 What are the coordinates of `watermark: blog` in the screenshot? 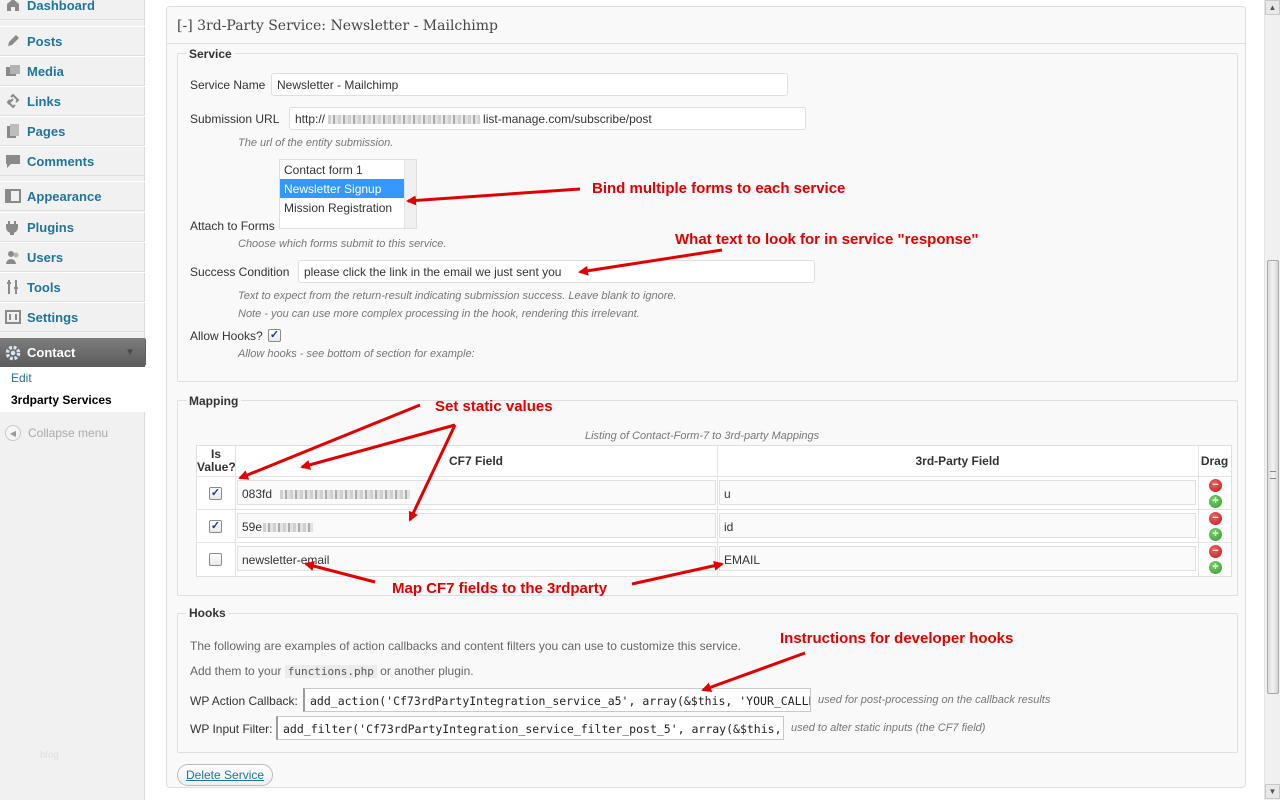 It's located at (49, 755).